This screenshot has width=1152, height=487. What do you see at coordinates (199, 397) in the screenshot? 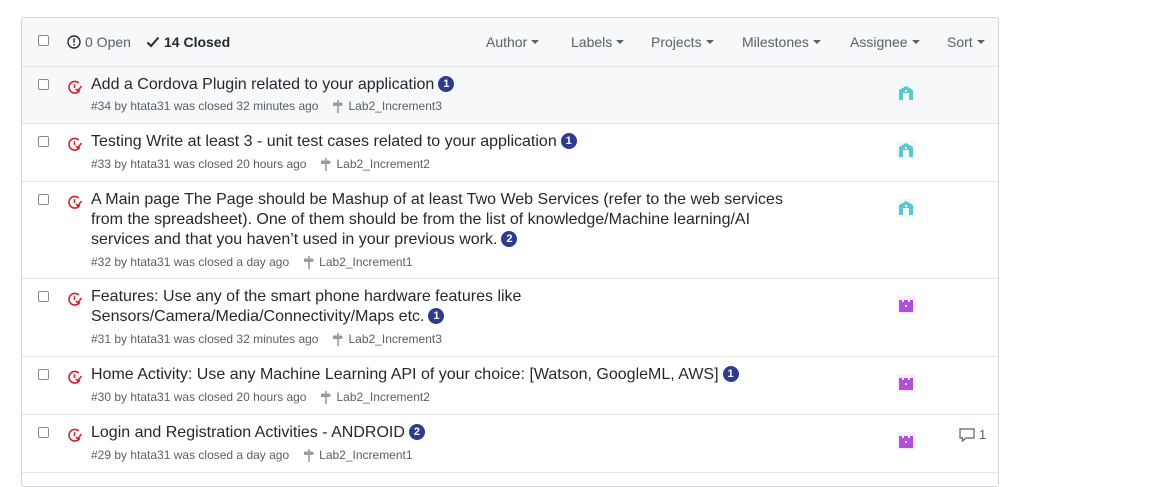
I see `issue-meta-text: #30 by htata31 was closed 20 hours ago` at bounding box center [199, 397].